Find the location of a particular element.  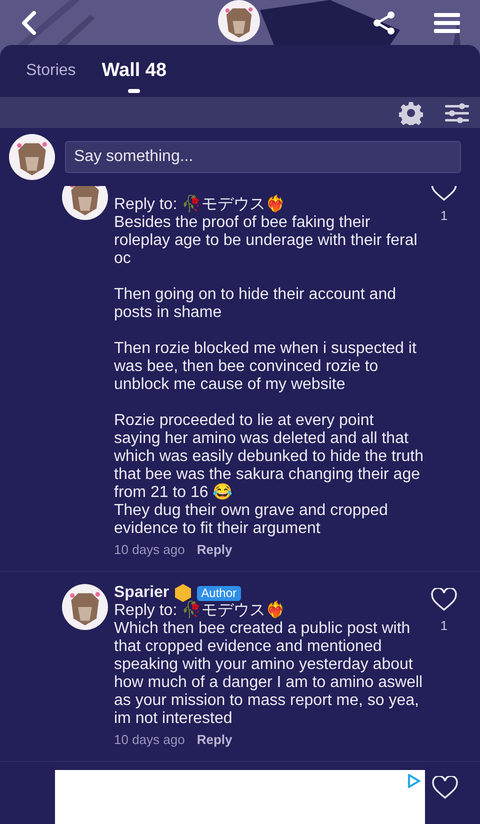

user-name: Sparier is located at coordinates (142, 593).